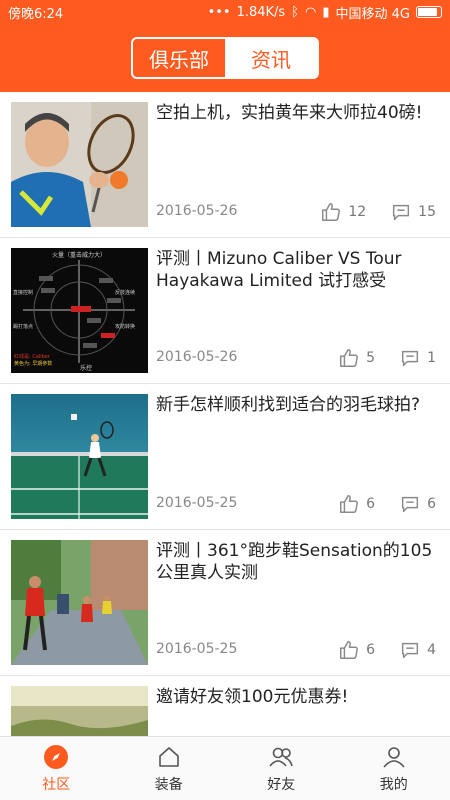 The width and height of the screenshot is (450, 800). I want to click on comment-stat: 6, so click(417, 504).